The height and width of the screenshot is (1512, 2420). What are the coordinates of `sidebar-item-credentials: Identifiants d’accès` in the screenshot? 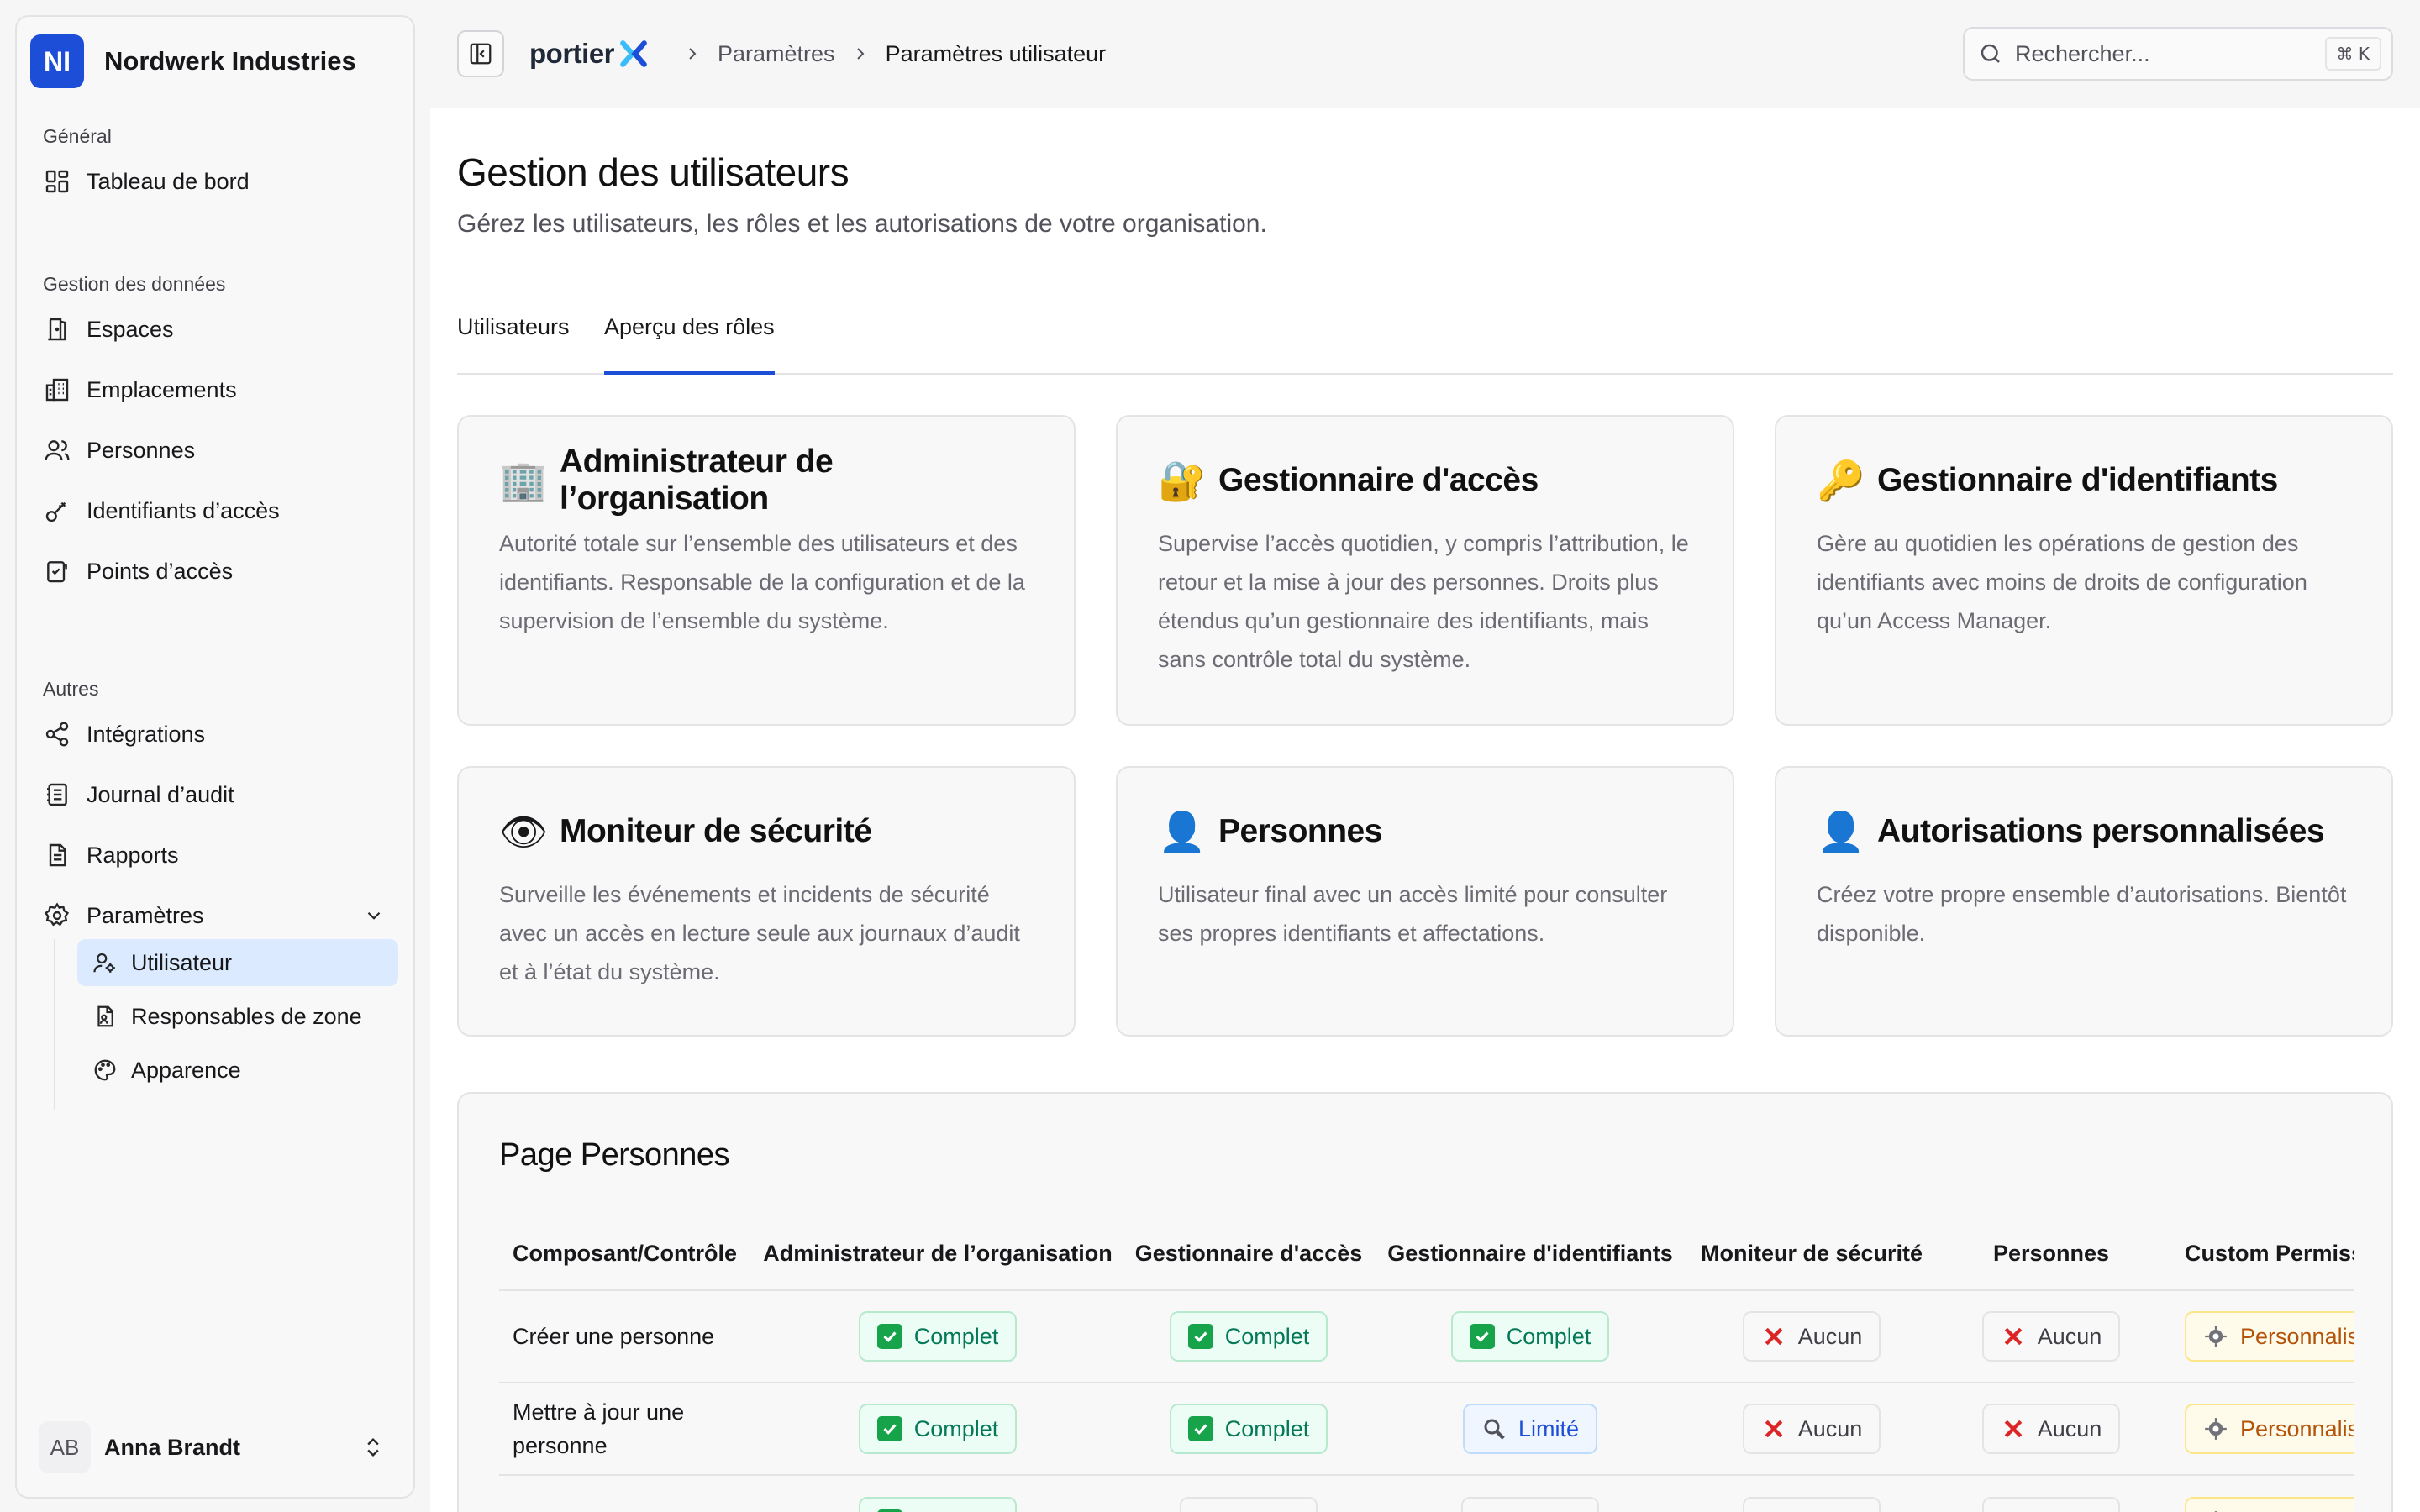 It's located at (215, 510).